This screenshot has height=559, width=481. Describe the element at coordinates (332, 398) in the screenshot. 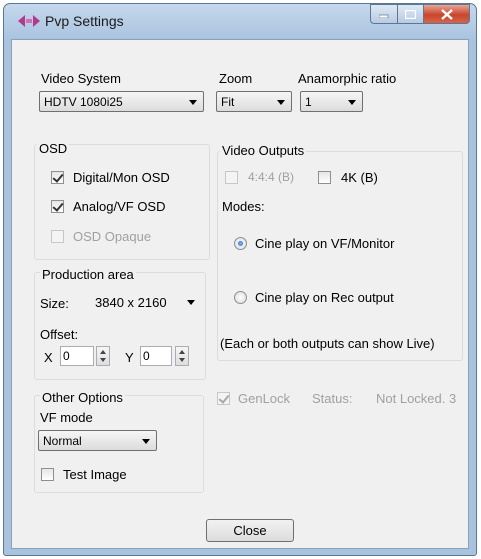

I see `genlock-status-label: Status:` at that location.